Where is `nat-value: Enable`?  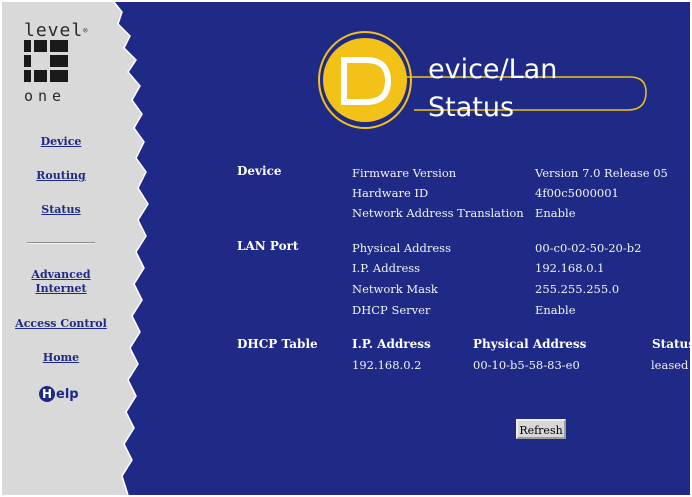
nat-value: Enable is located at coordinates (555, 213).